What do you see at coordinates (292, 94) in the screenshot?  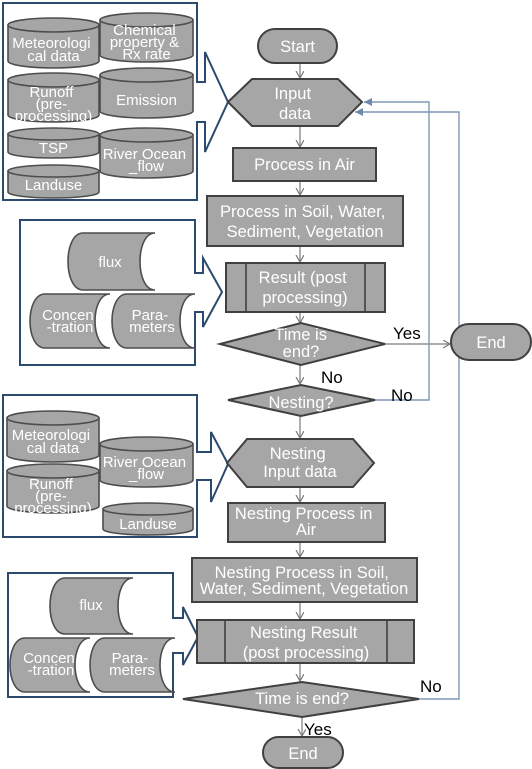 I see `label-line: Input` at bounding box center [292, 94].